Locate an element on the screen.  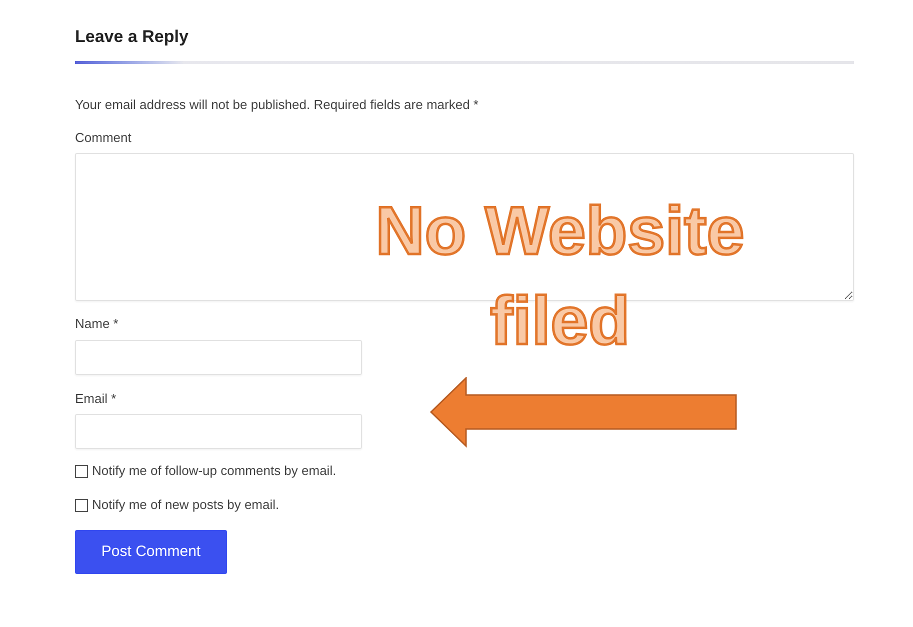
checkbox-label: Notify me of follow-up comments by email. is located at coordinates (214, 471).